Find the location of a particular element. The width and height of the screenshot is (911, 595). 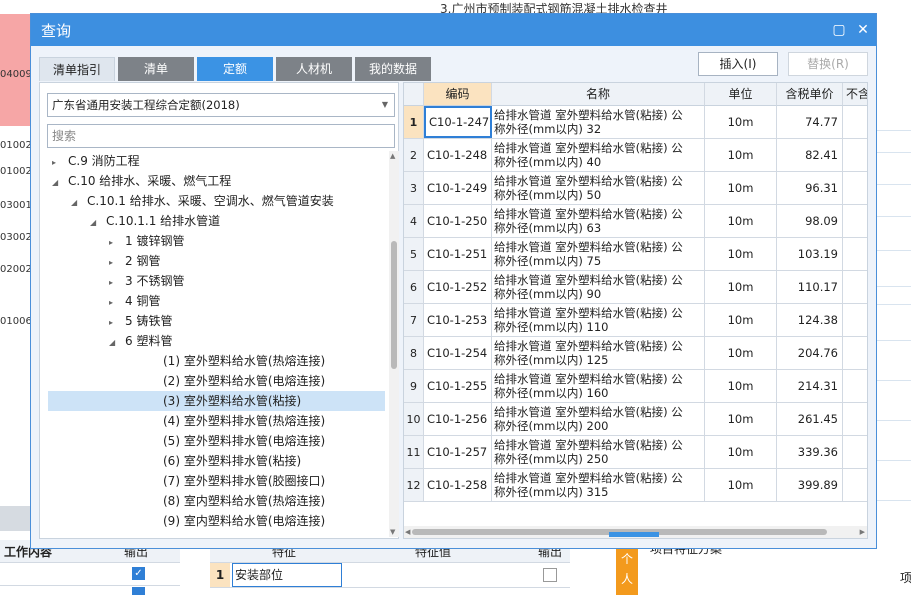

quota-code-cell: C10-1-254 is located at coordinates (458, 353).